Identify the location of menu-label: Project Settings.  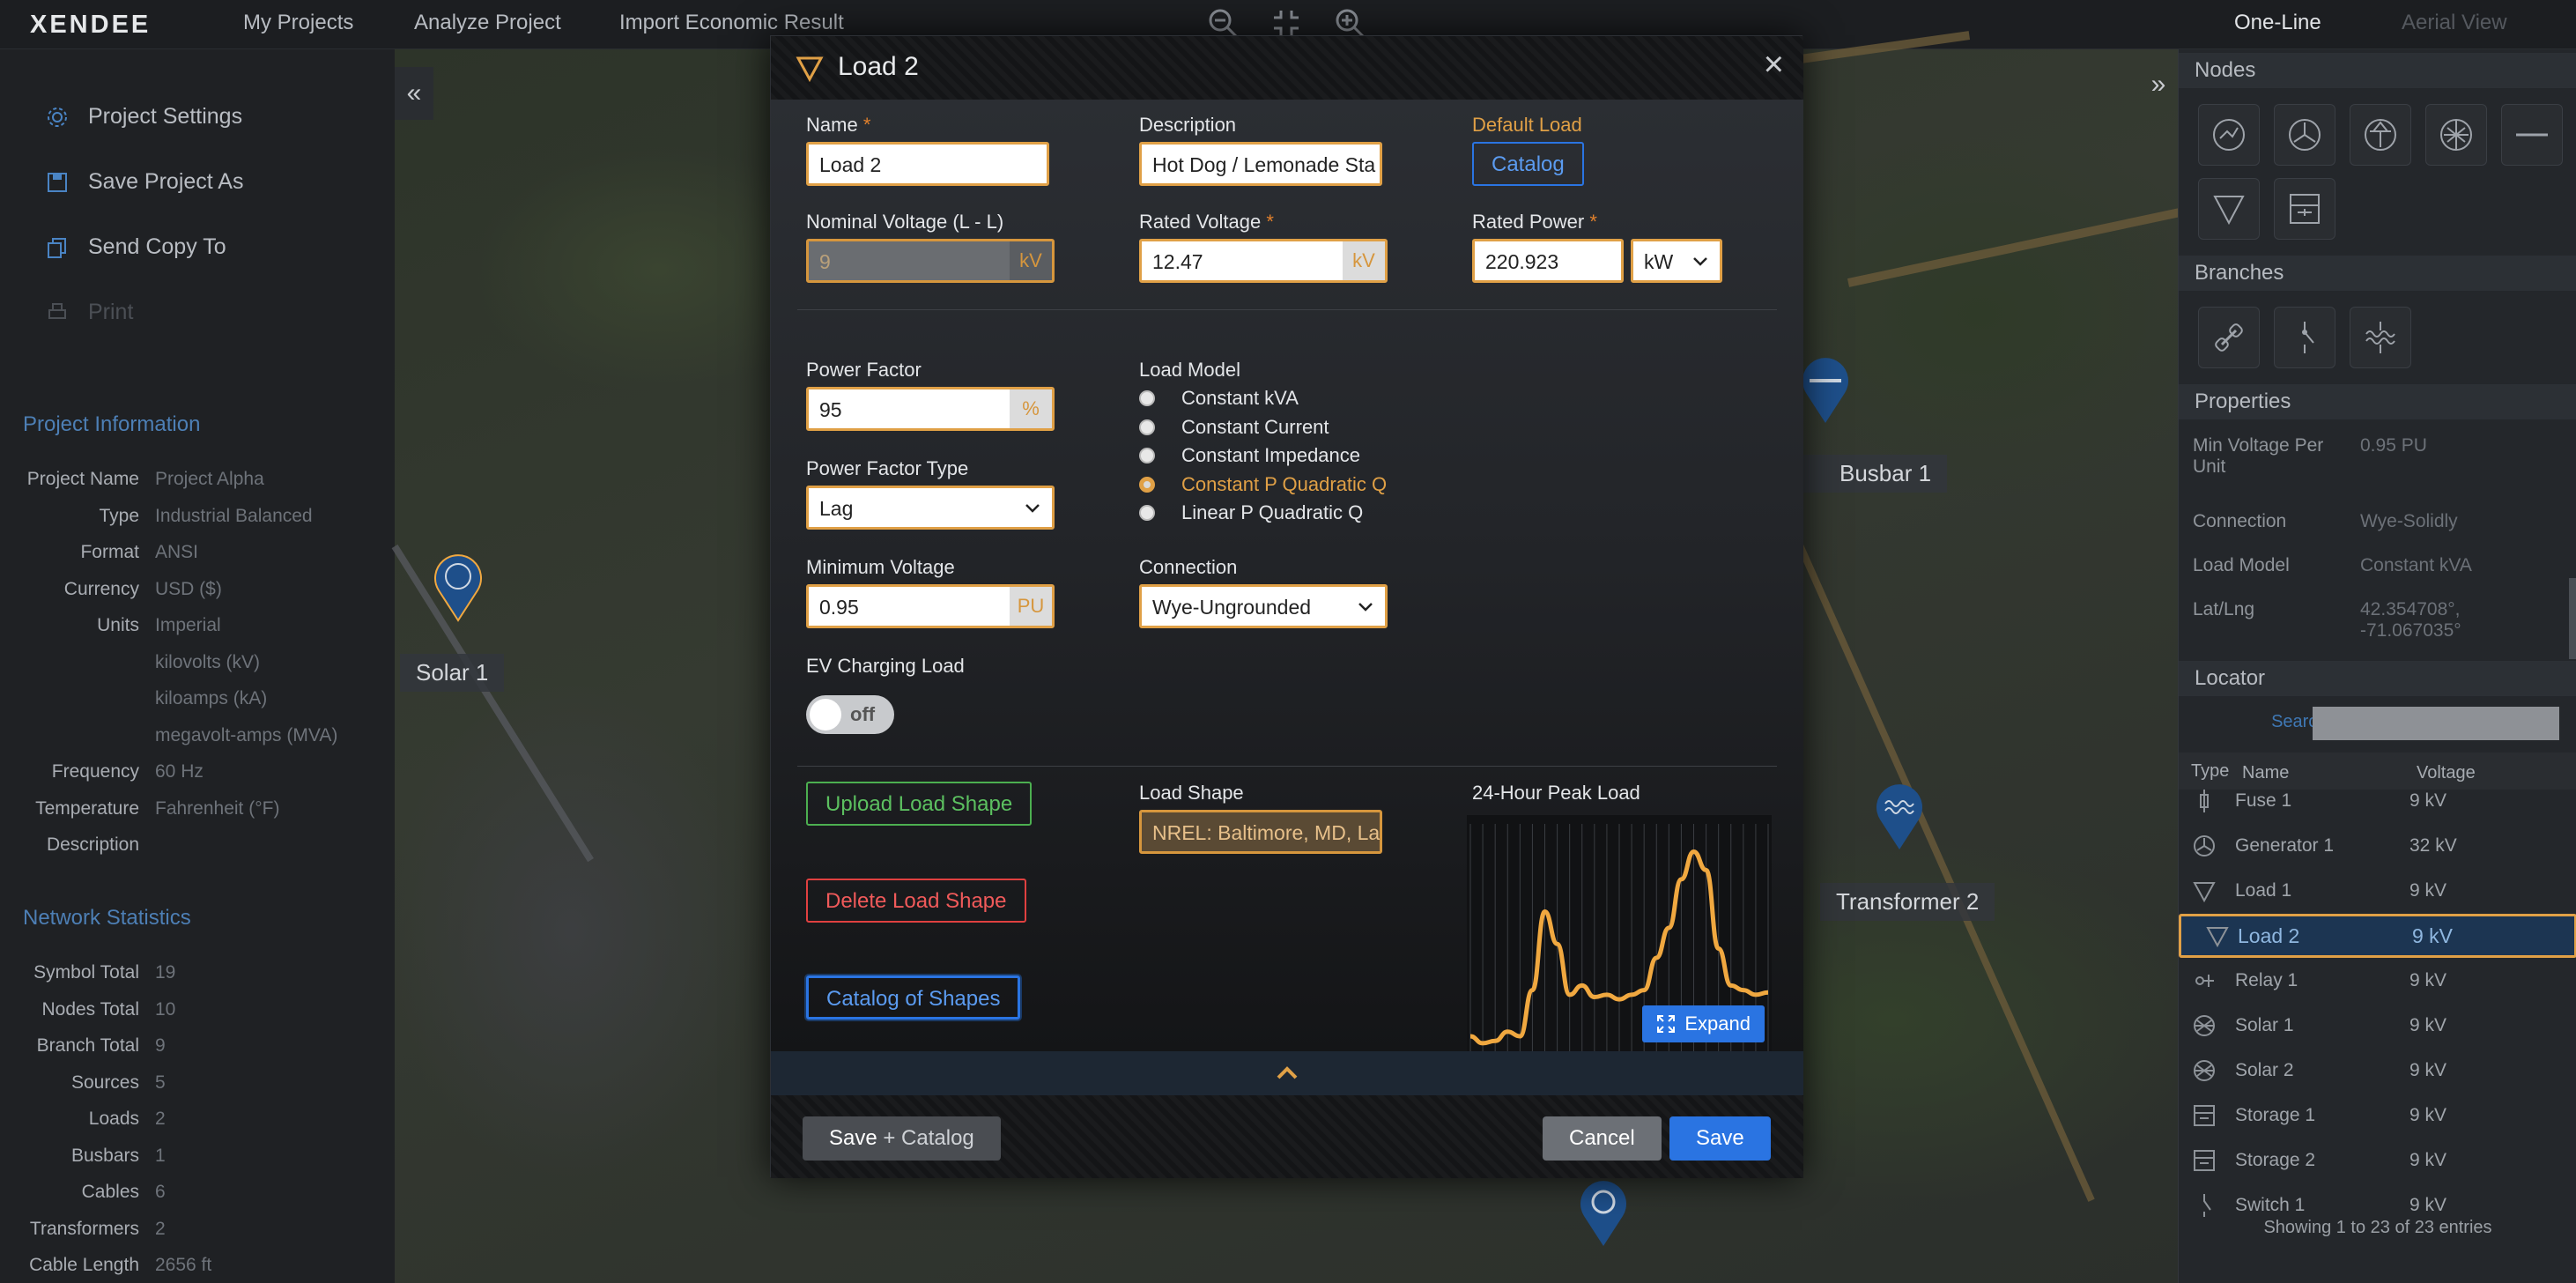
(165, 117).